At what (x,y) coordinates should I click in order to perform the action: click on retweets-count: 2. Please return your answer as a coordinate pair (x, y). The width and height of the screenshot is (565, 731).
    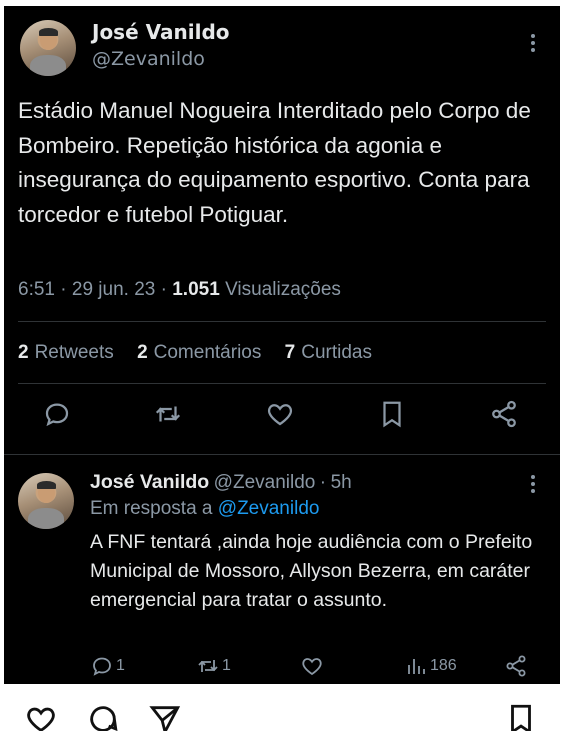
    Looking at the image, I should click on (23, 352).